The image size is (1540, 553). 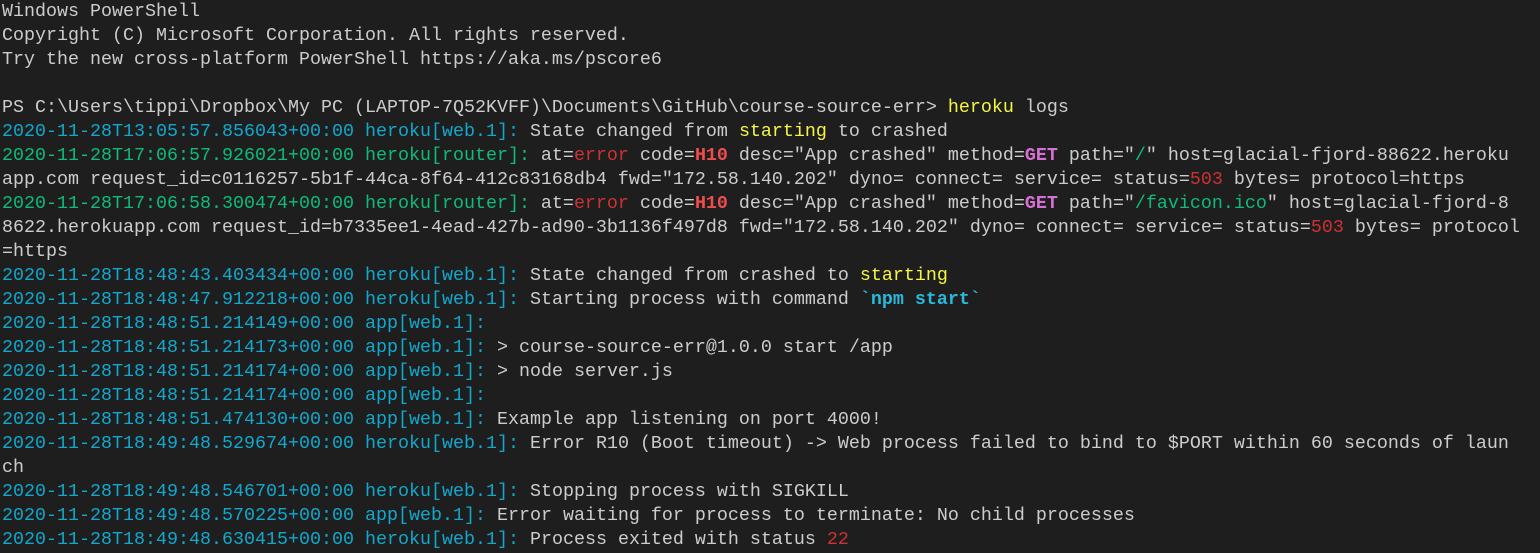 What do you see at coordinates (579, 371) in the screenshot?
I see `text-segment: > node server.js` at bounding box center [579, 371].